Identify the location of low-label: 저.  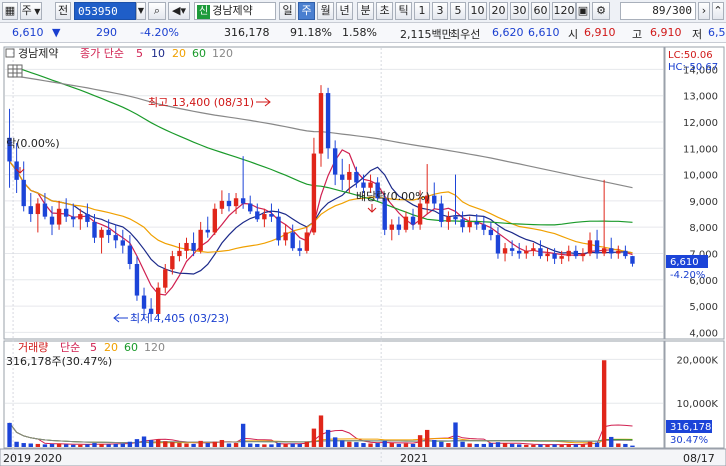
(697, 34).